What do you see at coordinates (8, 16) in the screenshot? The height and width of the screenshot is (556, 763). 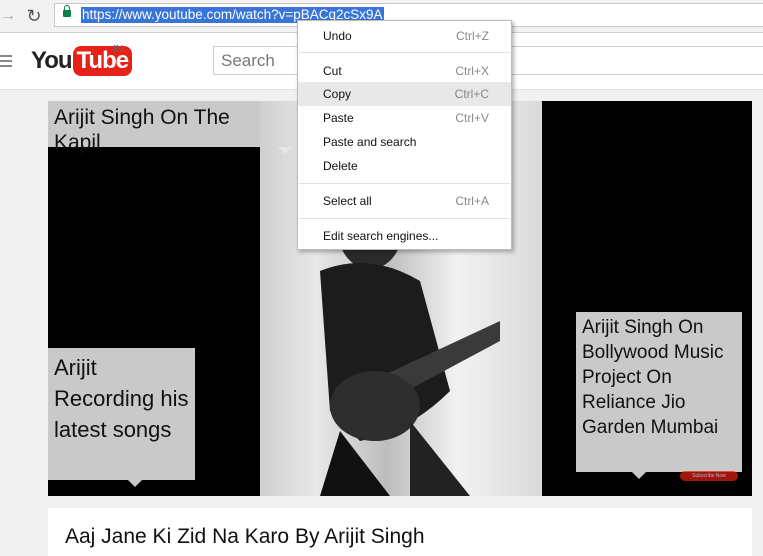 I see `back-arrow-icon: →` at bounding box center [8, 16].